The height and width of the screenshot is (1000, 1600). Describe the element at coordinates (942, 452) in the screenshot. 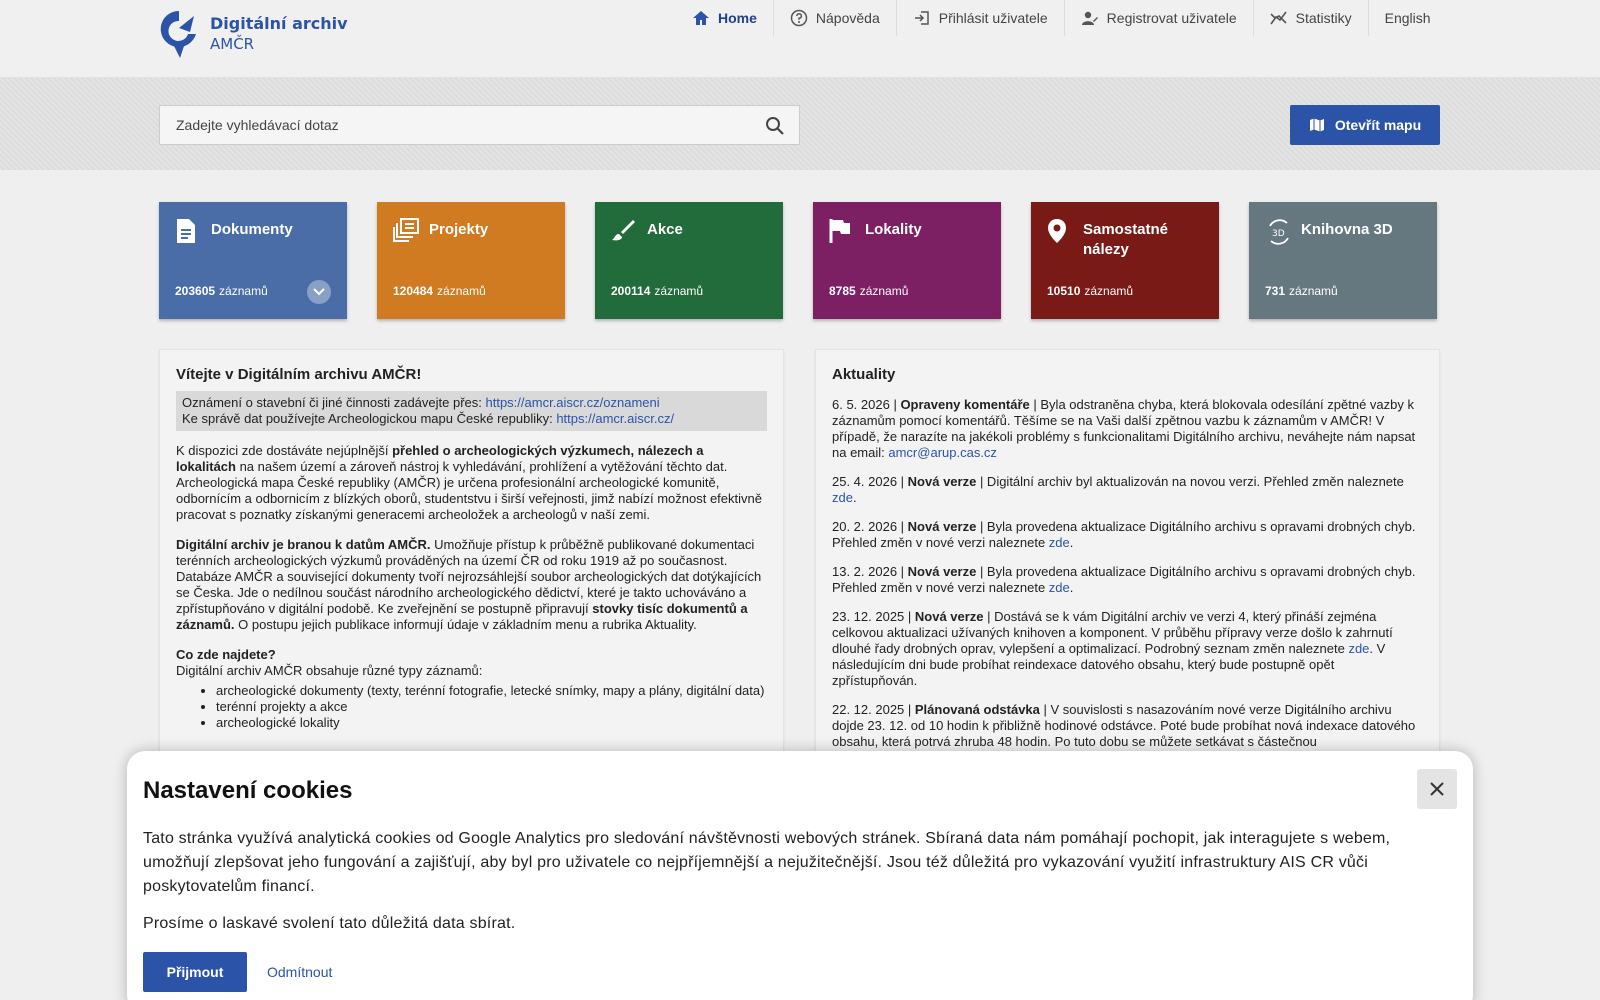

I see `email-link: amcr@arup.cas.cz` at that location.